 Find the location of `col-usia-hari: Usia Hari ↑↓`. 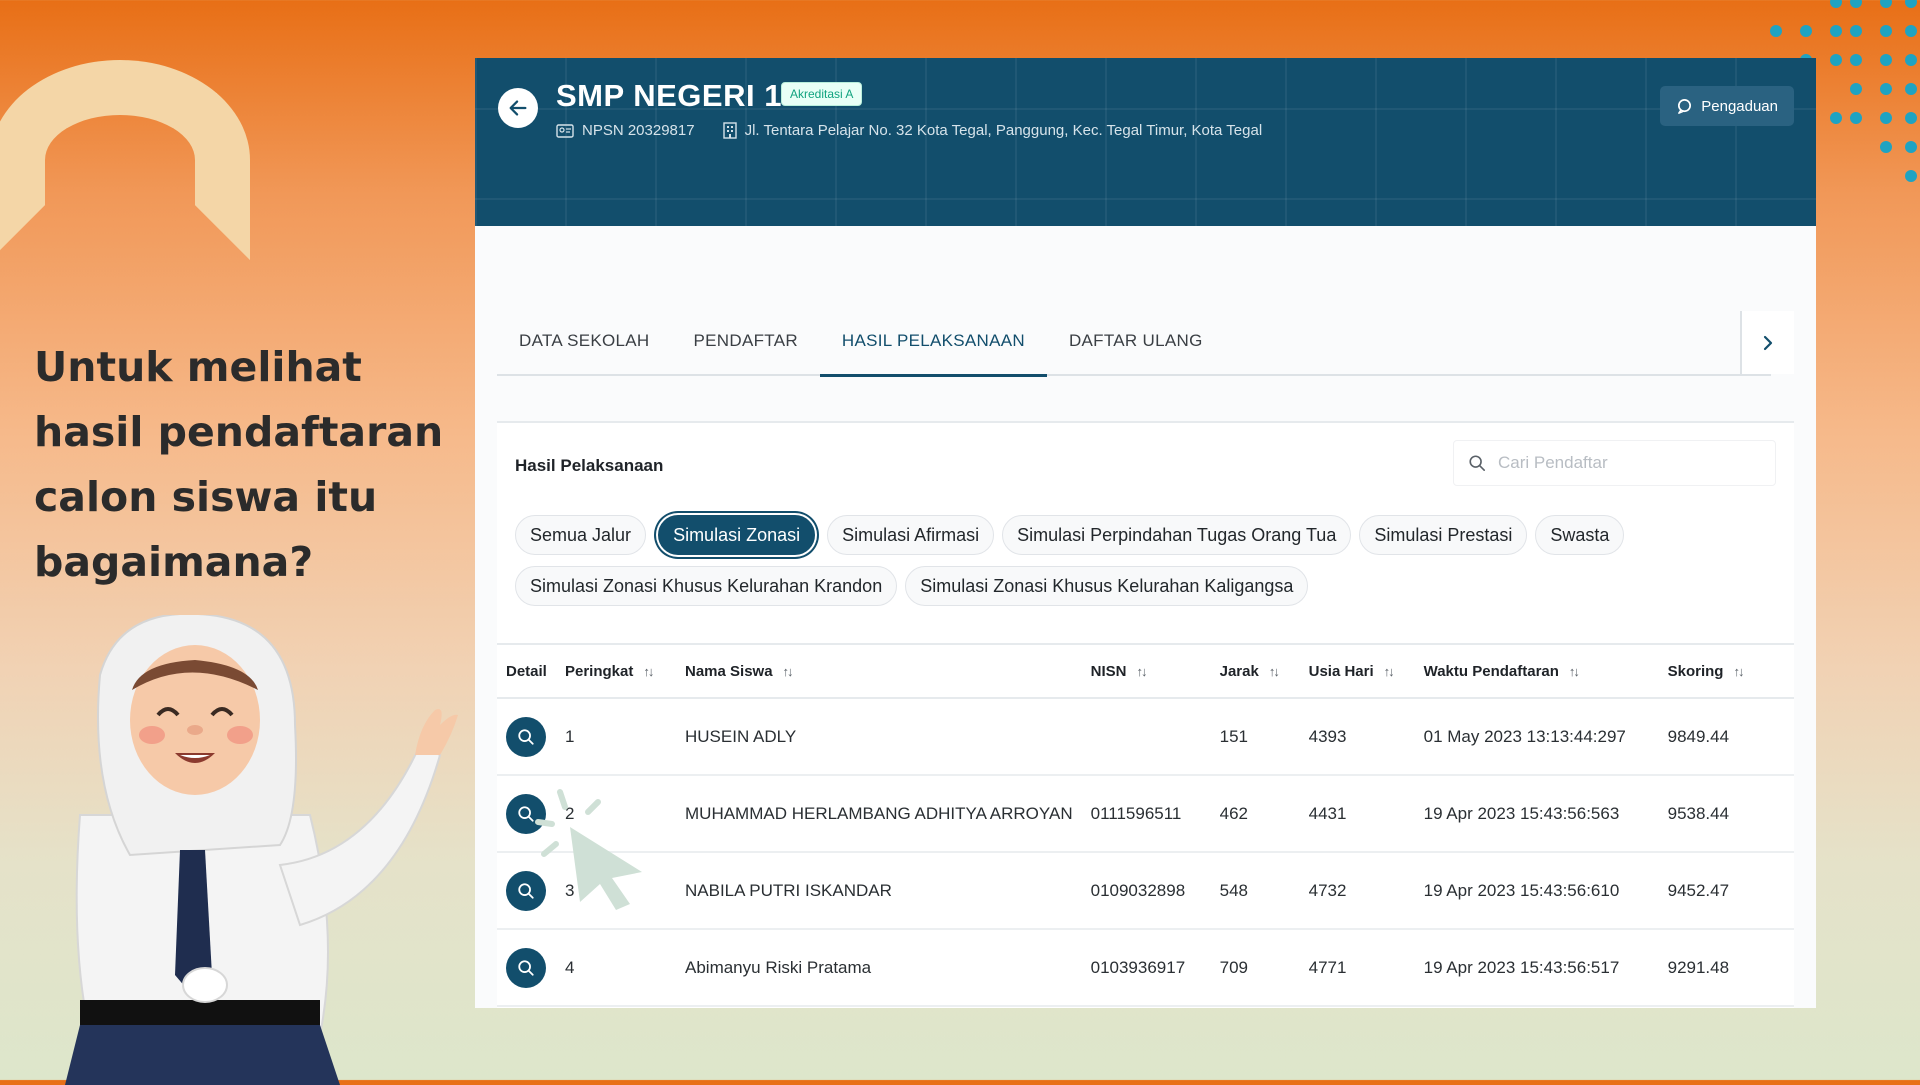

col-usia-hari: Usia Hari ↑↓ is located at coordinates (1357, 671).